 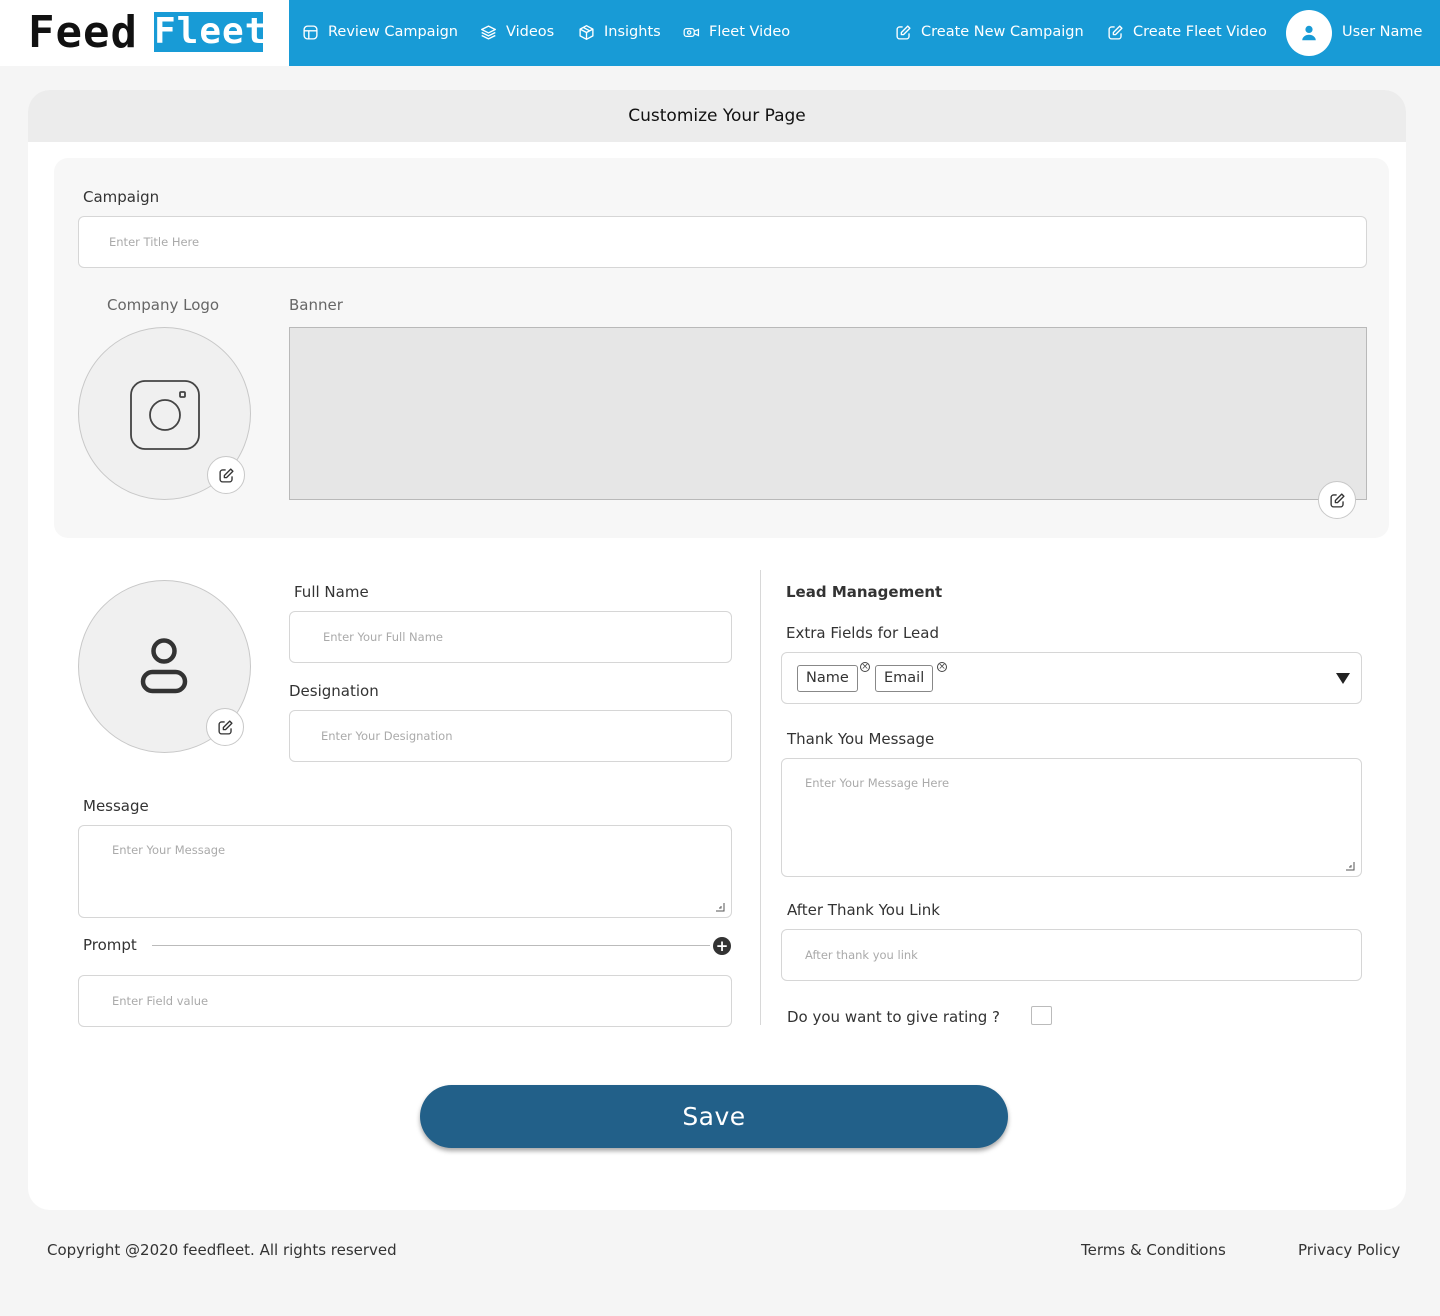 What do you see at coordinates (431, 945) in the screenshot?
I see `prompt-divider` at bounding box center [431, 945].